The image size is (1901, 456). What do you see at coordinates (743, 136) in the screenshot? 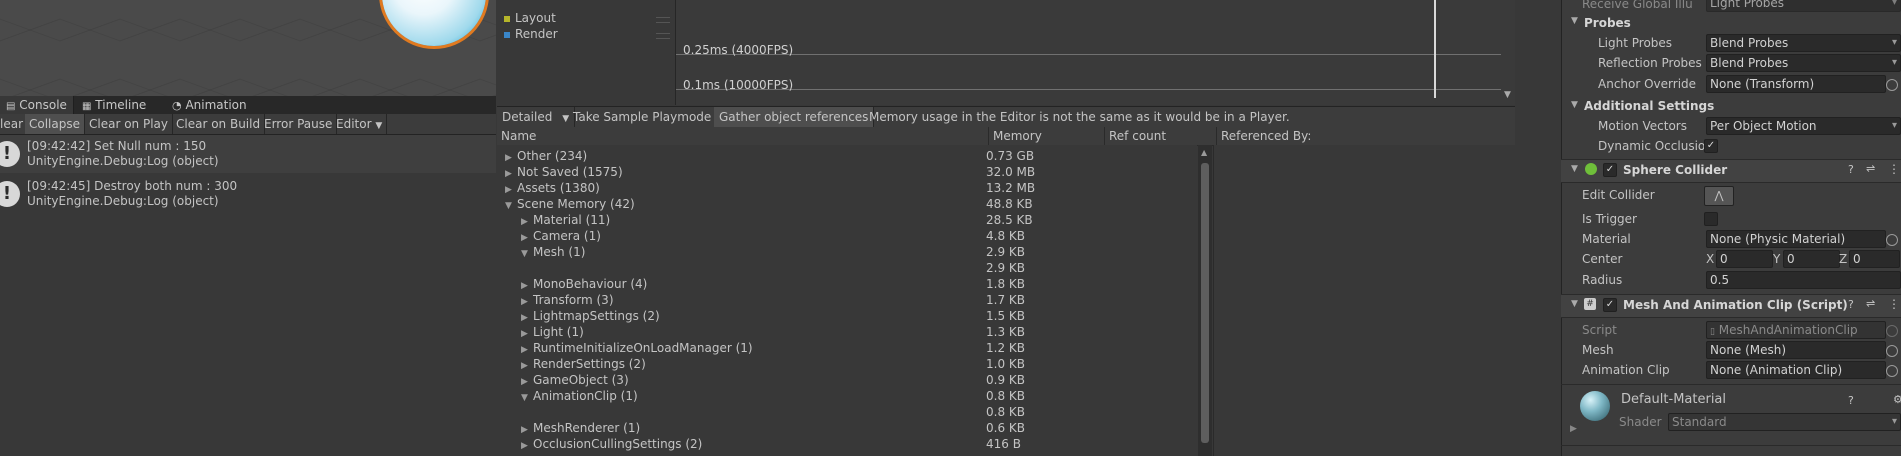
I see `column-name: Name` at bounding box center [743, 136].